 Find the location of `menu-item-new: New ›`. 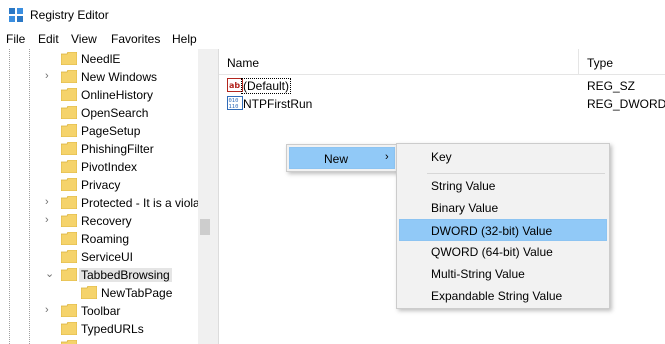

menu-item-new: New › is located at coordinates (342, 158).